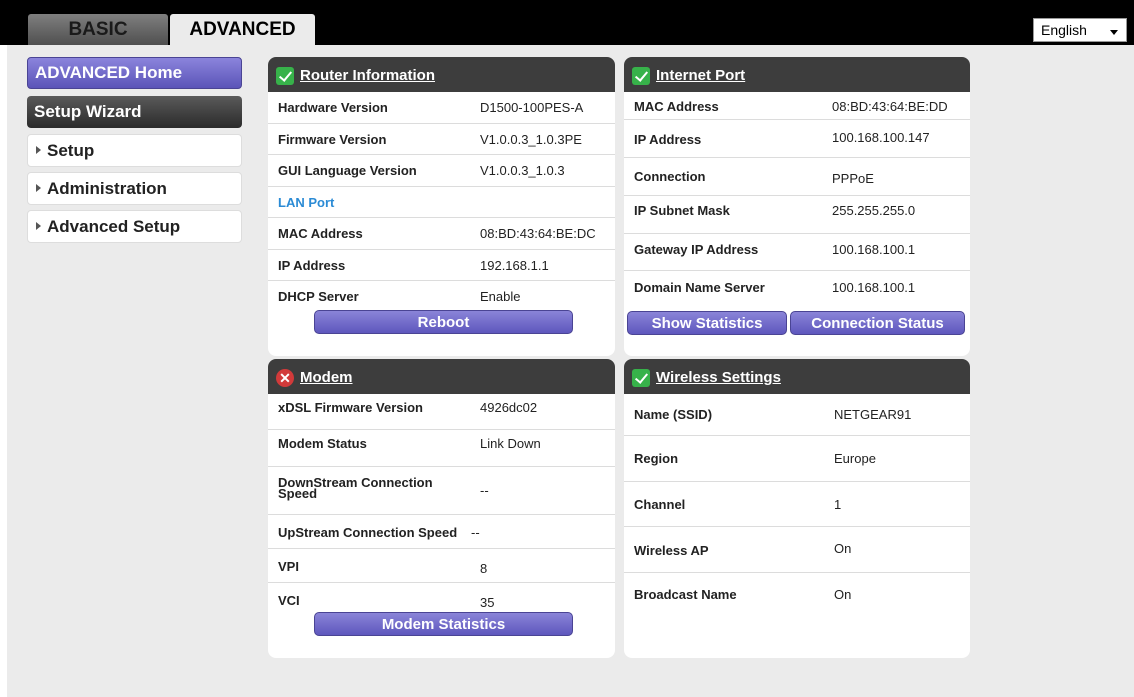  I want to click on row-value: 100.168.100.147, so click(881, 137).